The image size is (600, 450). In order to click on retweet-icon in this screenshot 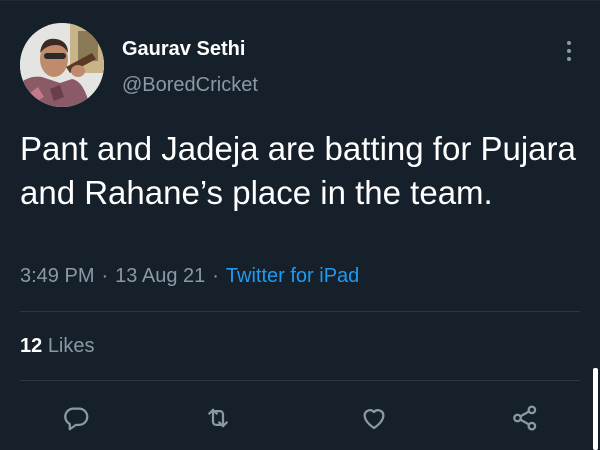, I will do `click(218, 418)`.